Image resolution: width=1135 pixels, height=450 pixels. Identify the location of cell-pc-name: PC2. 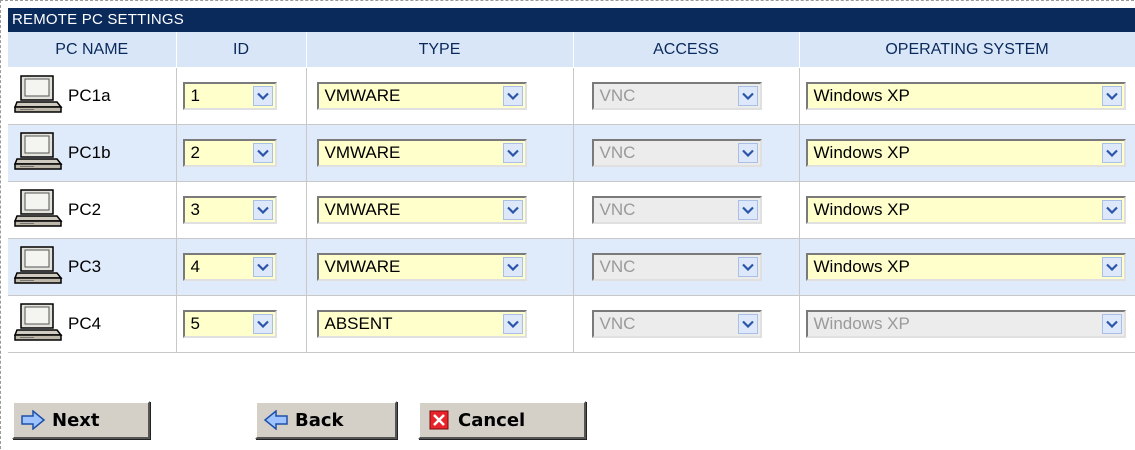
(92, 210).